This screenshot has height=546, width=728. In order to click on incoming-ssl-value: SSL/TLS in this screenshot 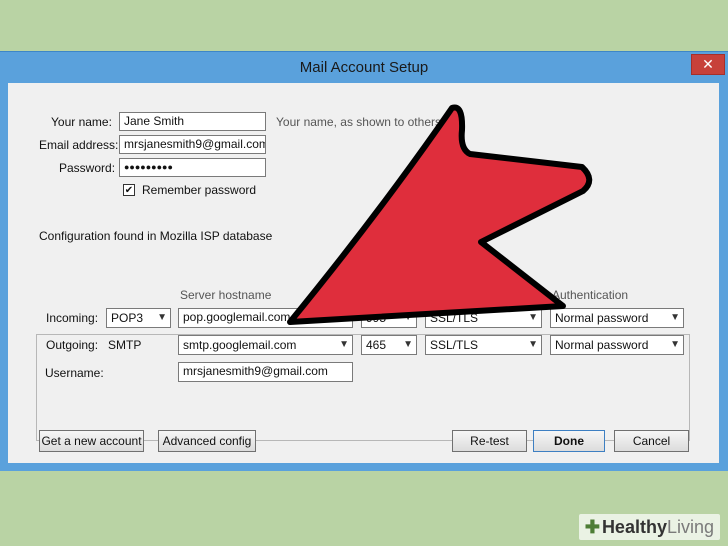, I will do `click(454, 318)`.